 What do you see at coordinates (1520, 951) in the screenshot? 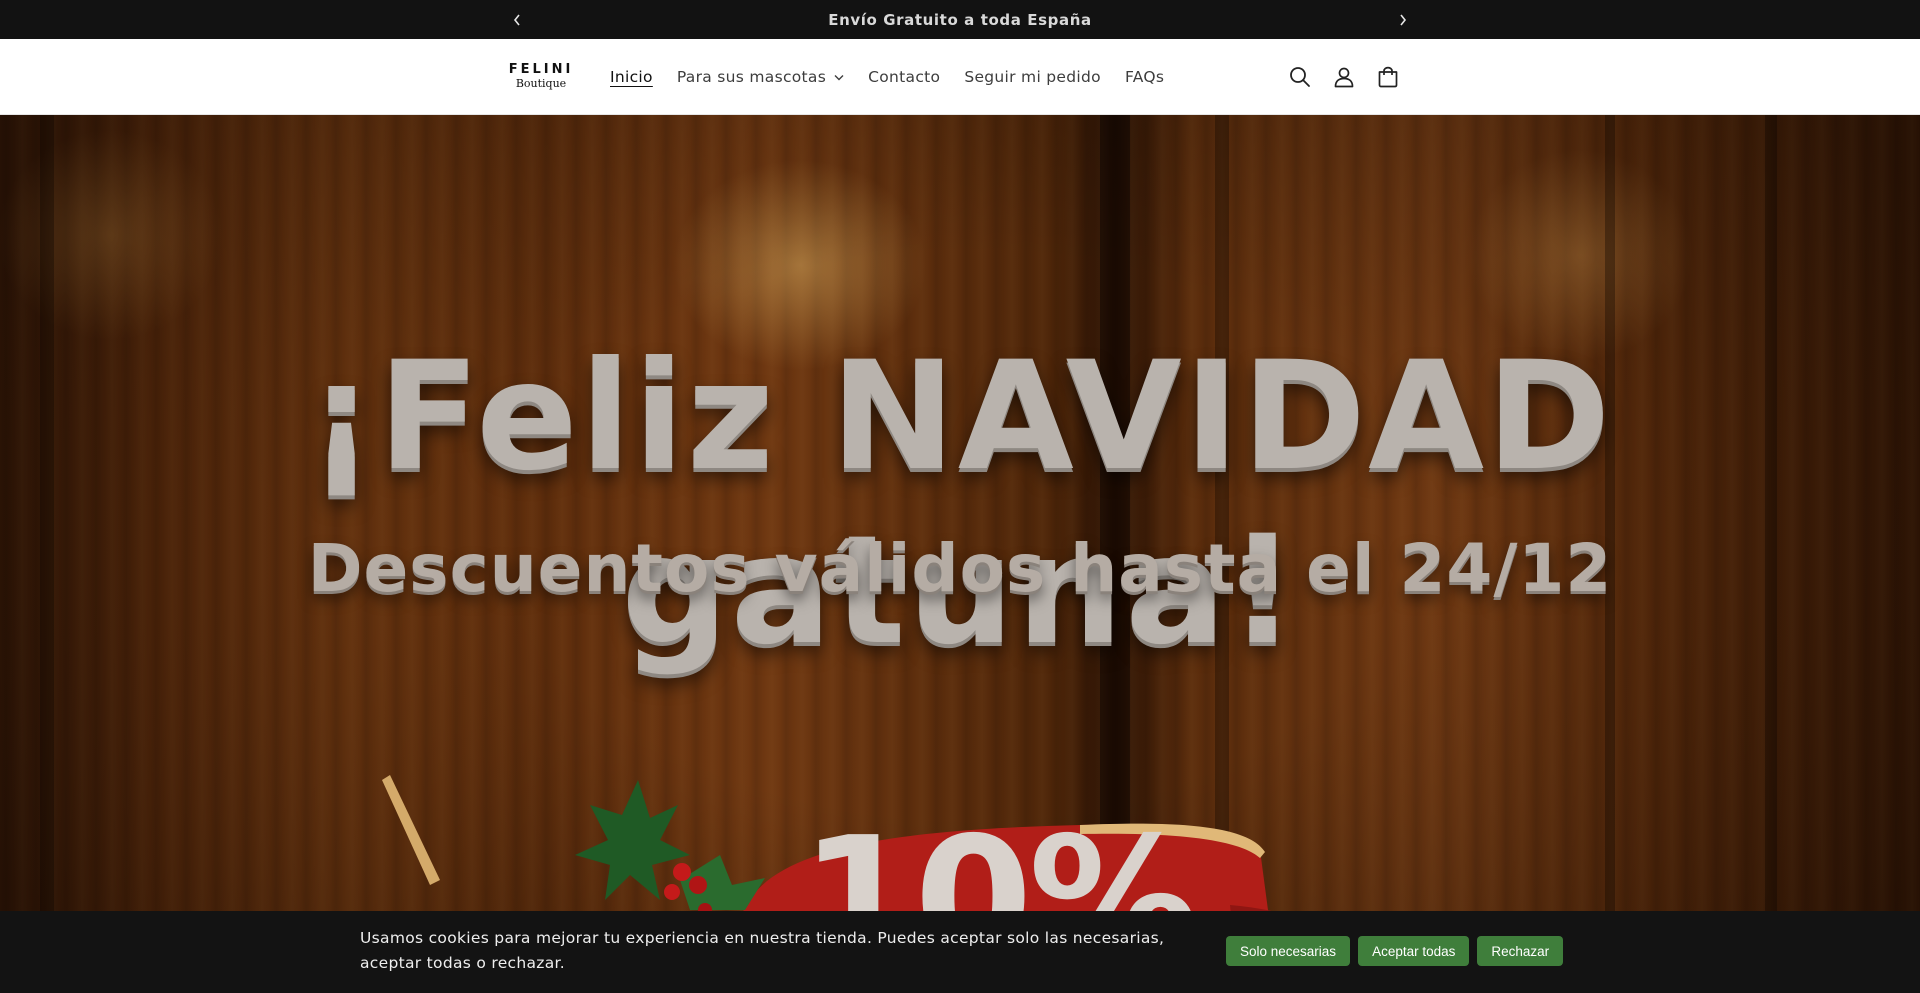
I see `cookie-reject-button: Rechazar` at bounding box center [1520, 951].